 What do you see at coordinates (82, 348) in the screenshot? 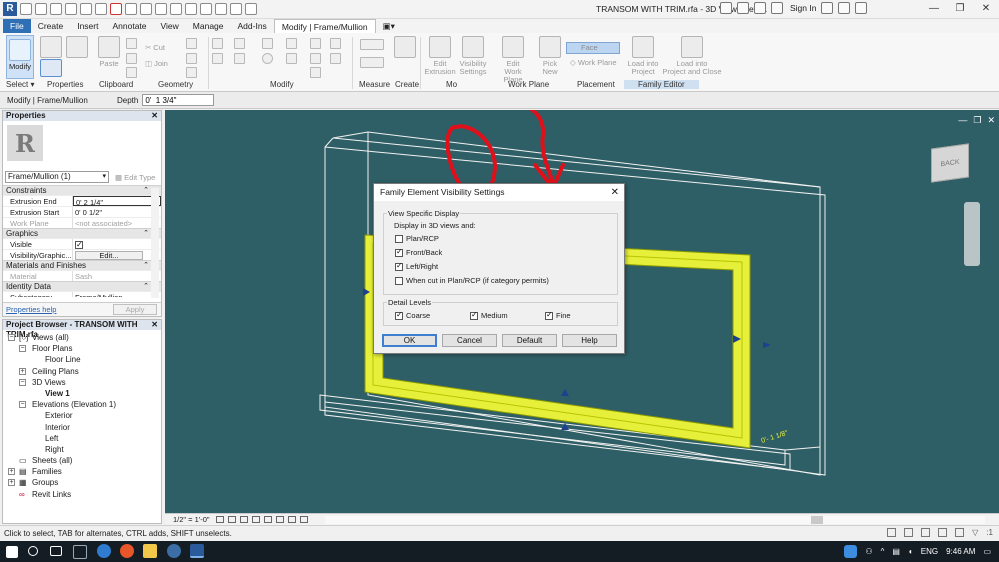
I see `tree-item: − Floor Plans` at bounding box center [82, 348].